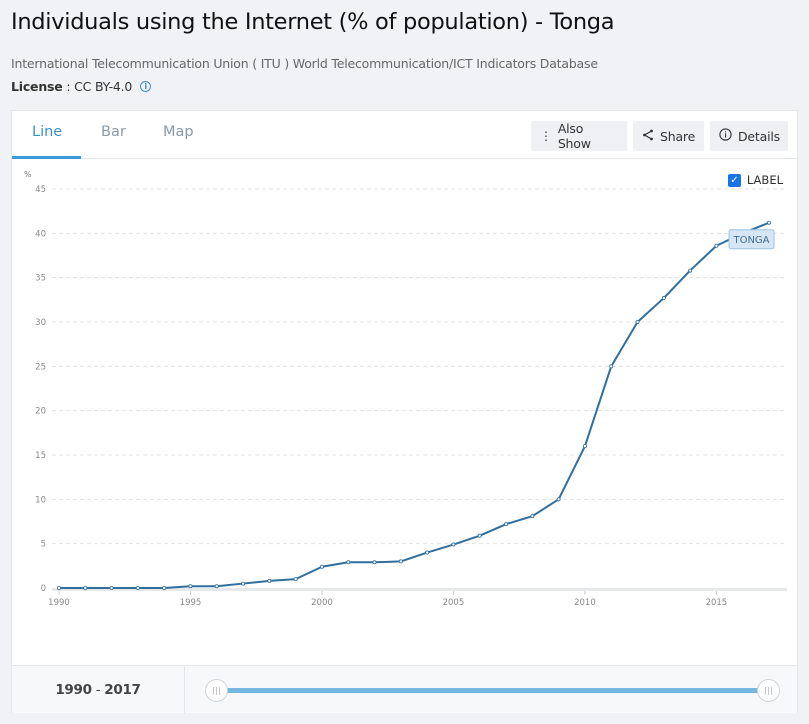 The height and width of the screenshot is (724, 809). What do you see at coordinates (322, 603) in the screenshot?
I see `x-tick-label: 2000` at bounding box center [322, 603].